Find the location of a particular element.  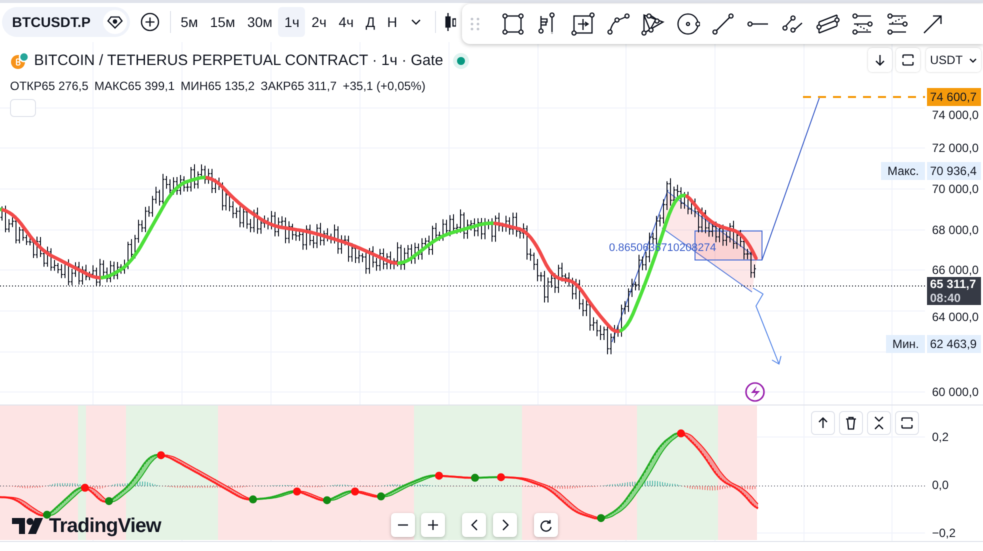

indicator-axis-label: 0,0 is located at coordinates (940, 485).